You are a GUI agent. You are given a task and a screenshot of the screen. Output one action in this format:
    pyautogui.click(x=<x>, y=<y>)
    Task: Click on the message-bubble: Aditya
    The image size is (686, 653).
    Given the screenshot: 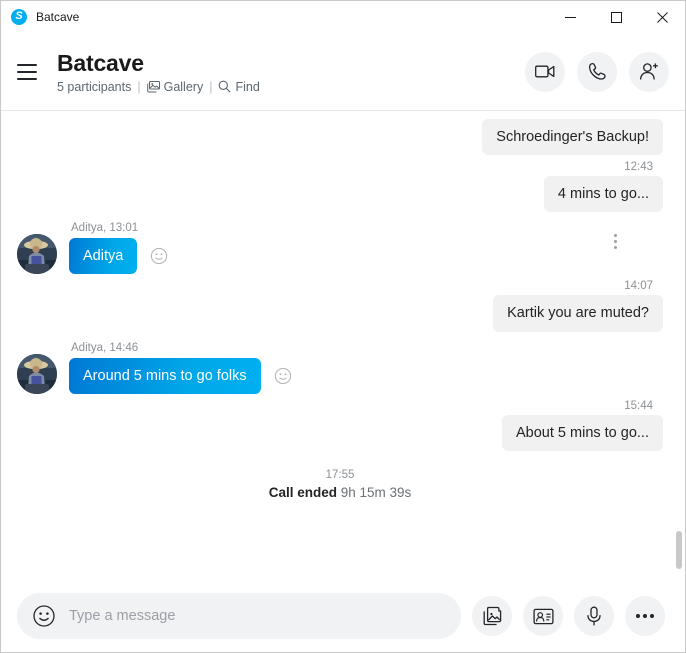 What is the action you would take?
    pyautogui.click(x=103, y=256)
    